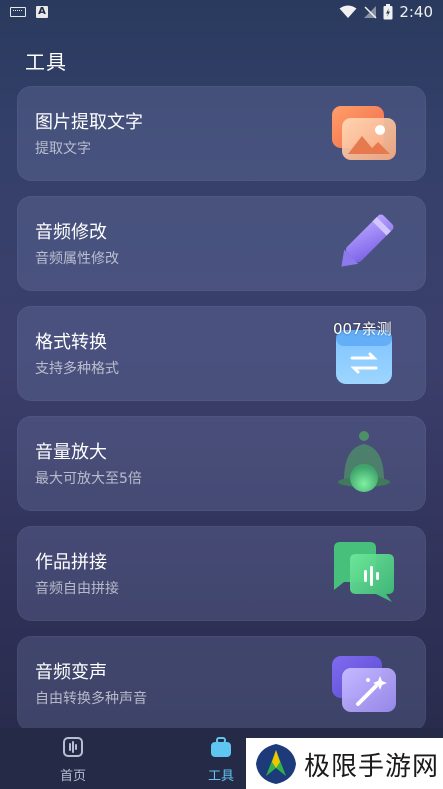 This screenshot has width=443, height=789. I want to click on card-subtitle: 音频属性修改, so click(77, 259).